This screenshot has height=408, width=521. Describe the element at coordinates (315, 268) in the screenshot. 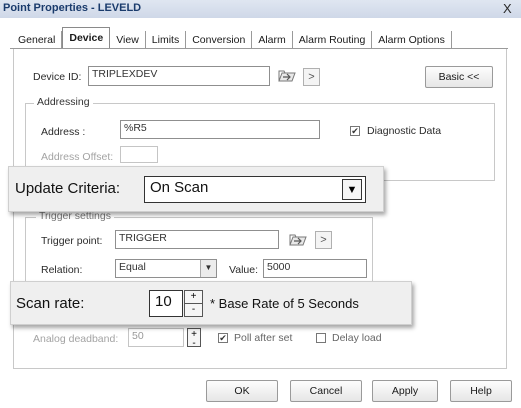

I see `trigger-value-field: 5000` at that location.